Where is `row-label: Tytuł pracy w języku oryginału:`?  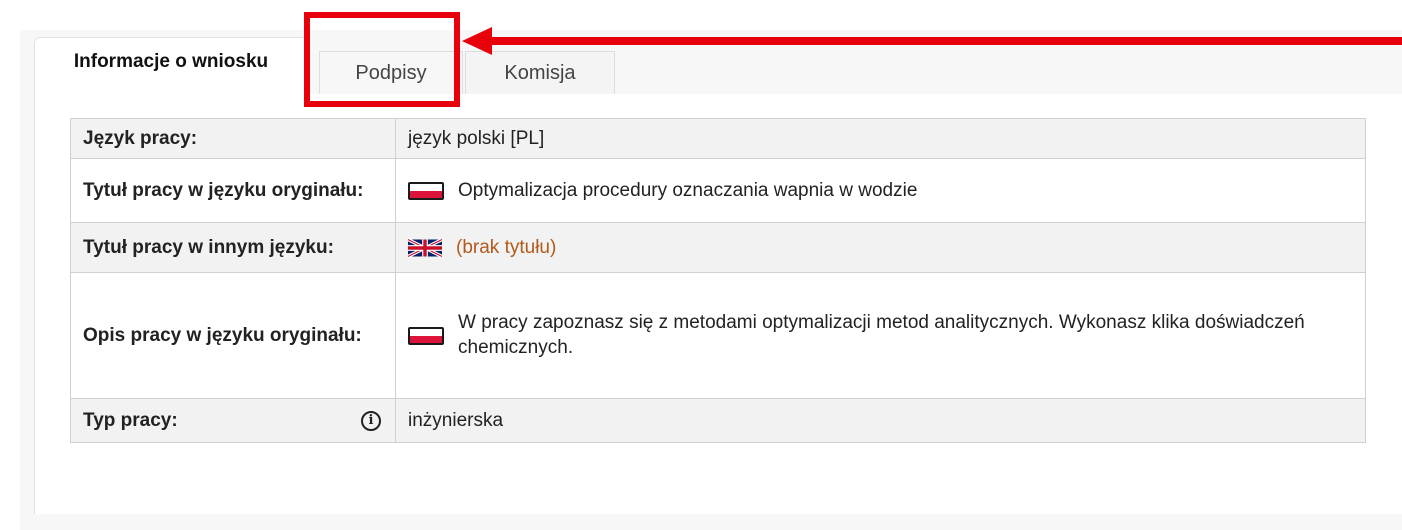
row-label: Tytuł pracy w języku oryginału: is located at coordinates (233, 190).